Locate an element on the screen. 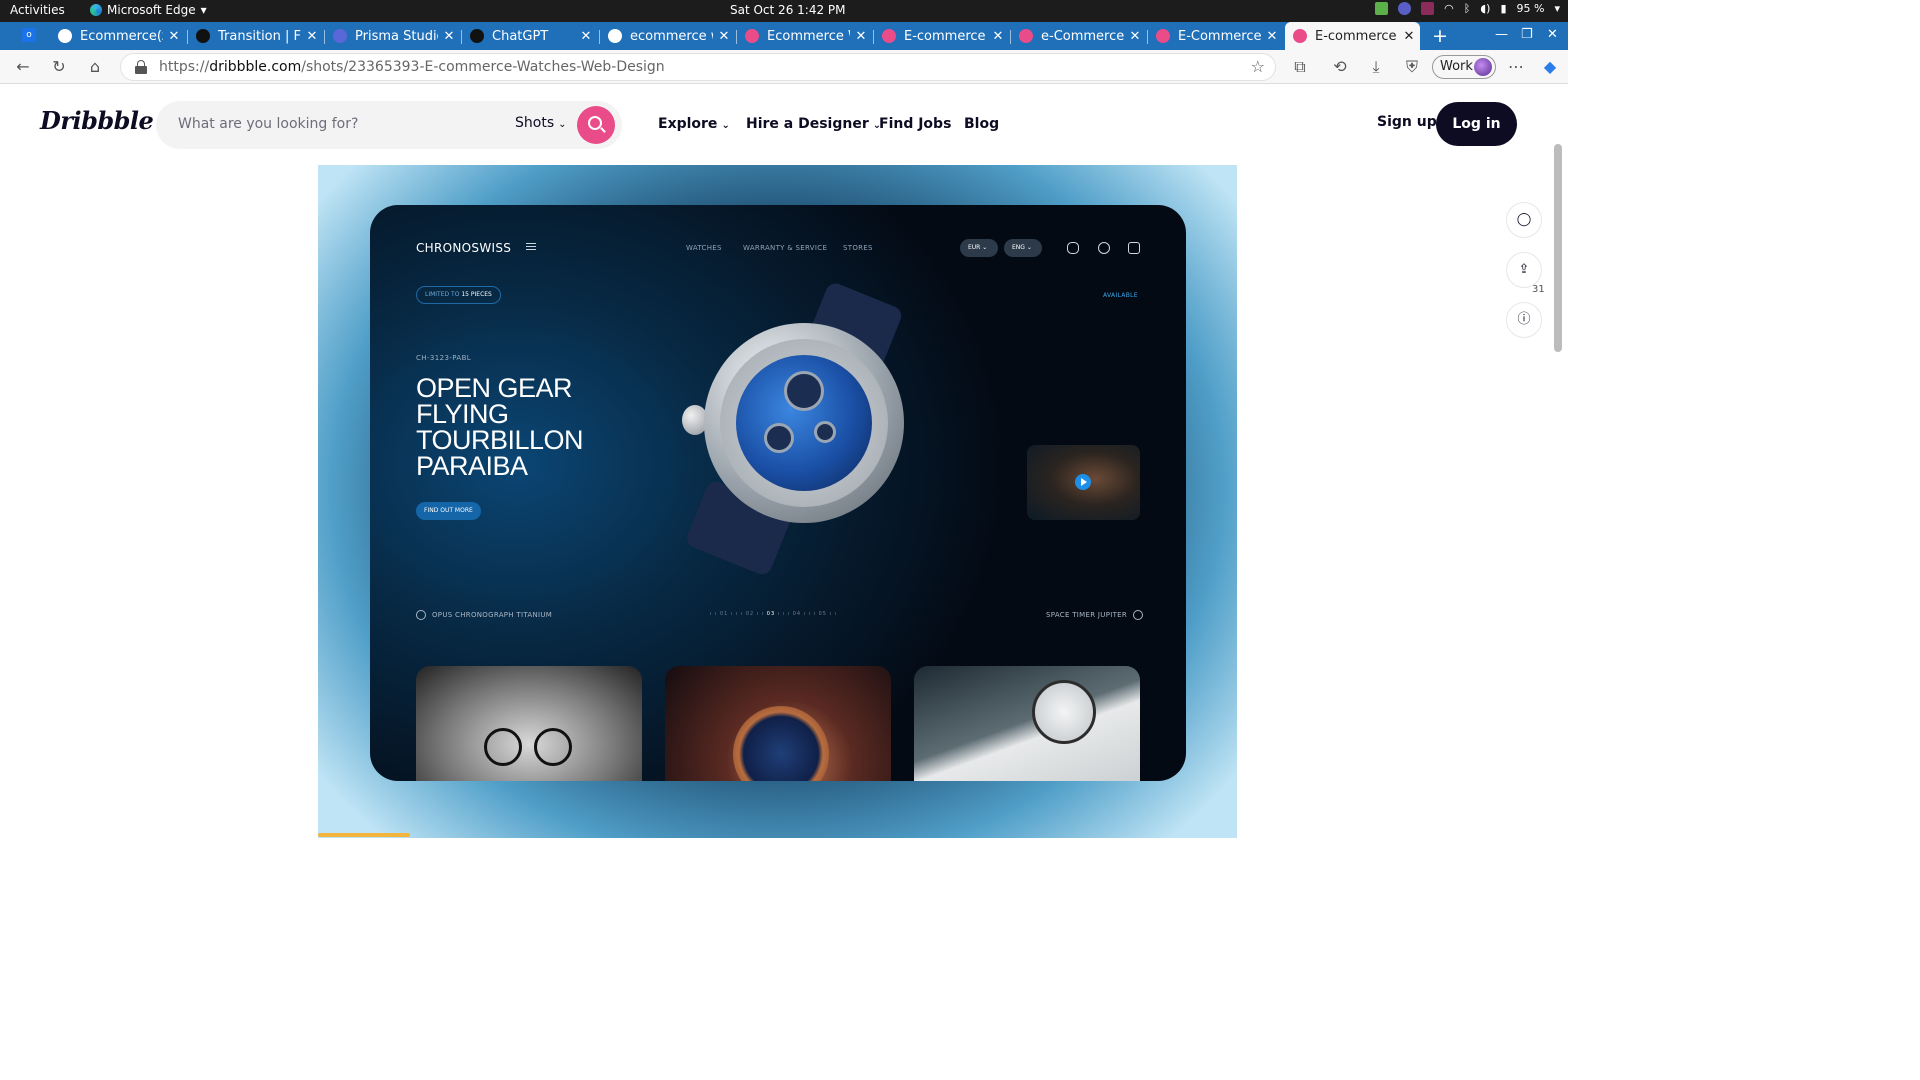 The height and width of the screenshot is (1080, 1920). history-icon: ⟲ is located at coordinates (1340, 67).